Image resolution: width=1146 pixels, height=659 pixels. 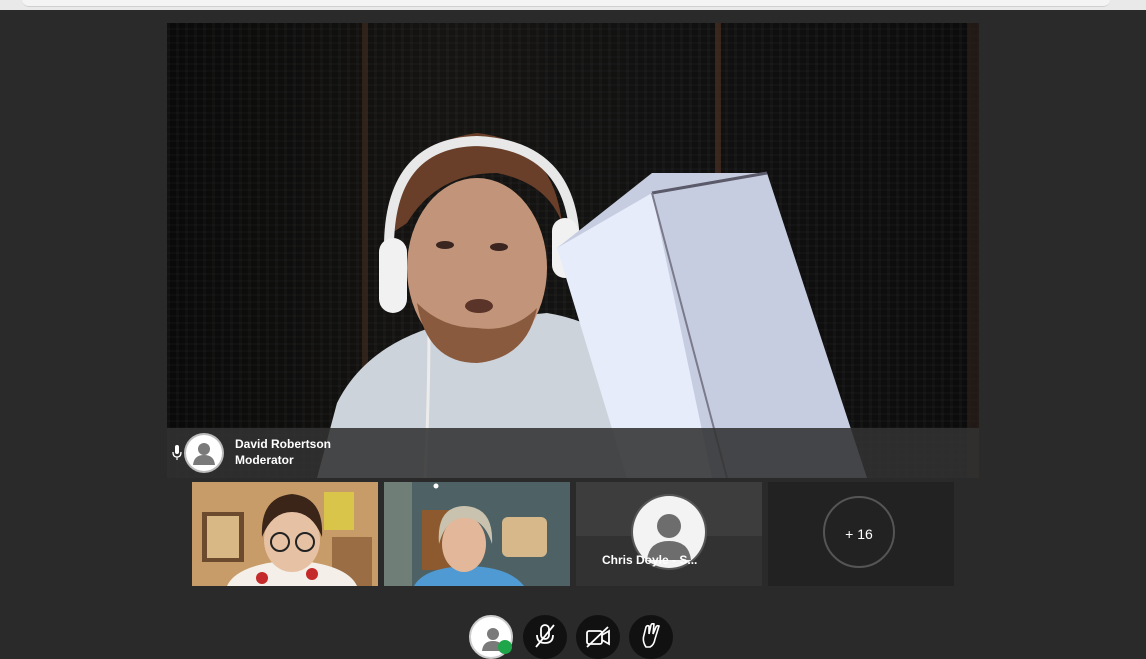 I want to click on more-participants-count: + 16, so click(x=859, y=532).